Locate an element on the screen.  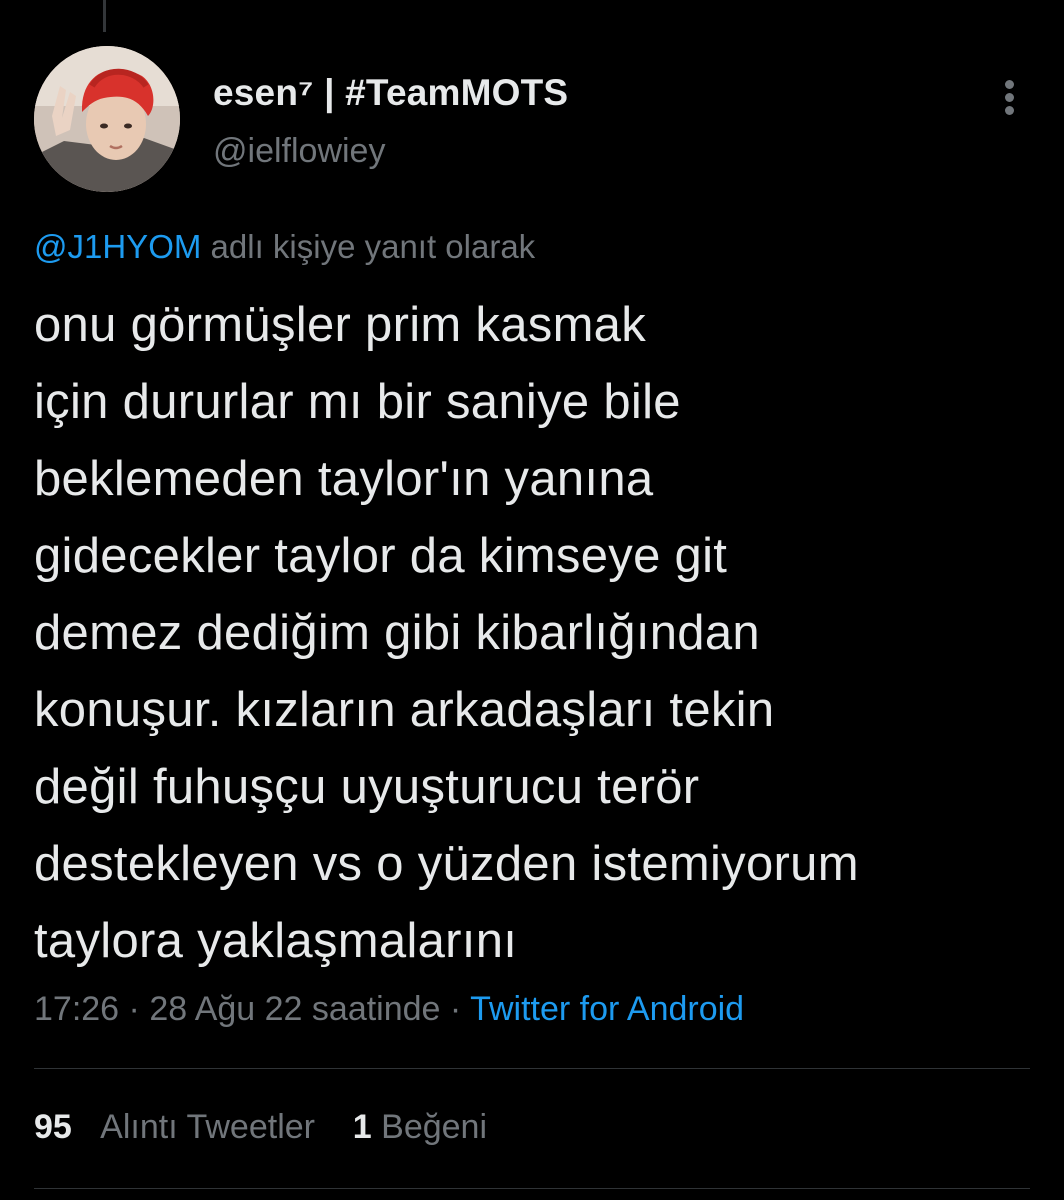
tweet-line: konuşur. kızların arkadaşları tekin is located at coordinates (404, 710).